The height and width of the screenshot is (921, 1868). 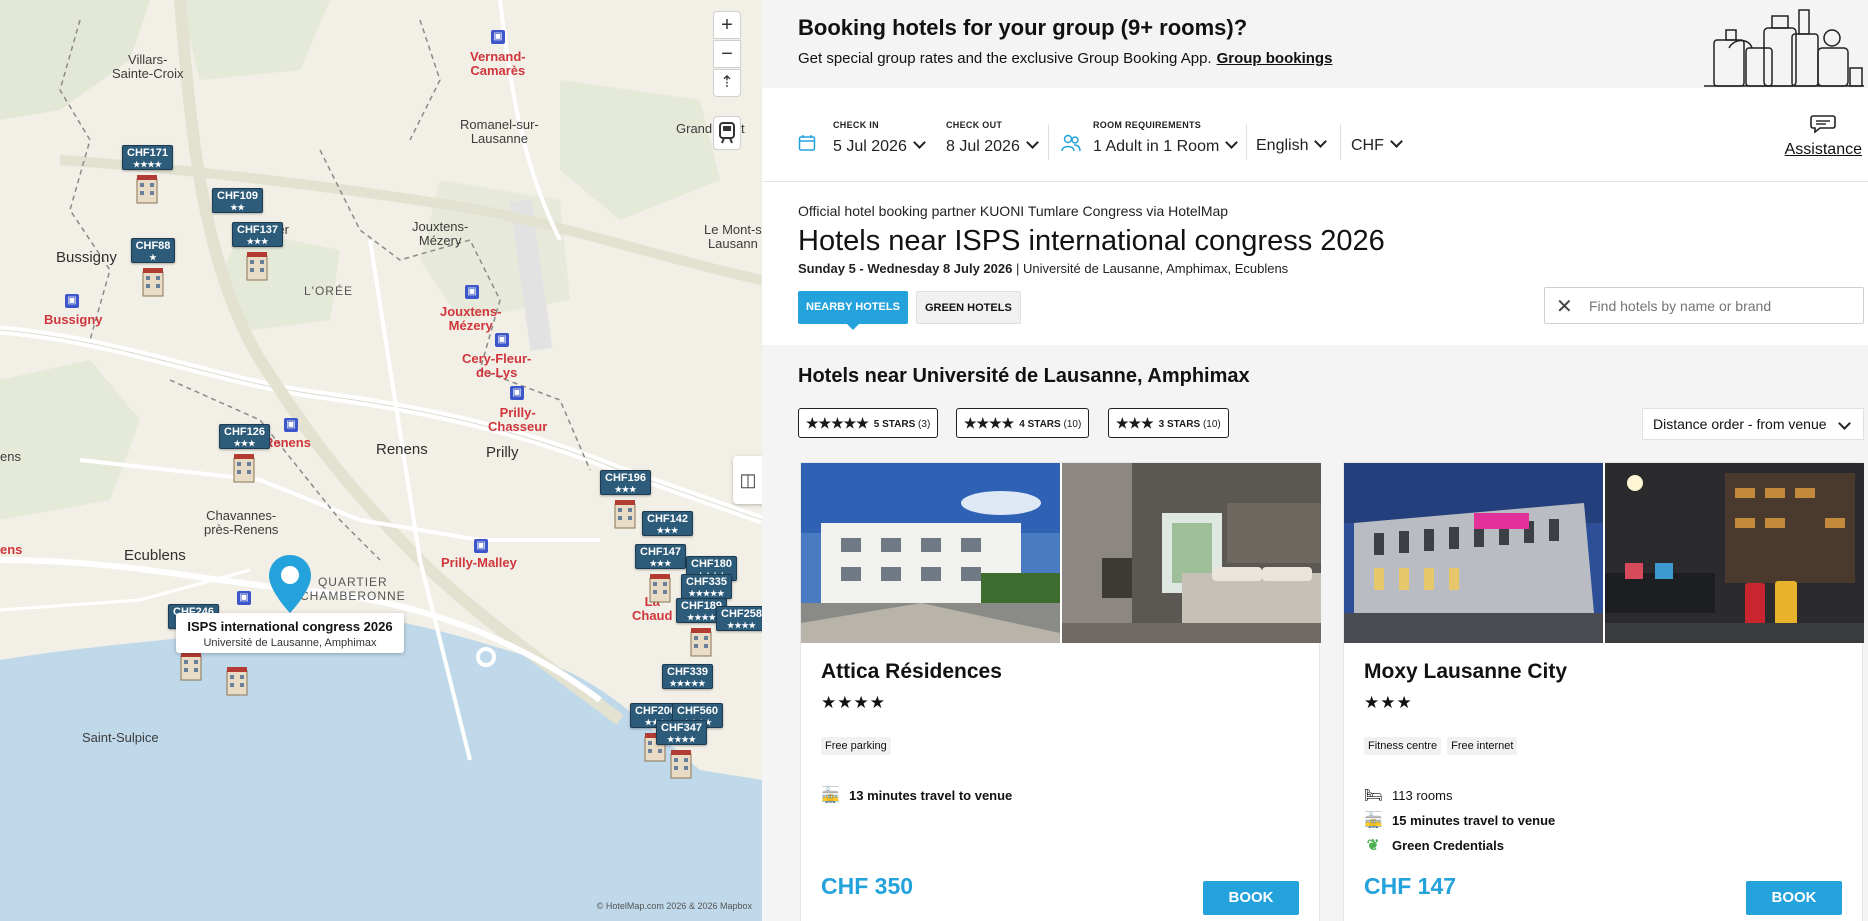 I want to click on green-credentials: ❦ Green Credentials, so click(x=1434, y=845).